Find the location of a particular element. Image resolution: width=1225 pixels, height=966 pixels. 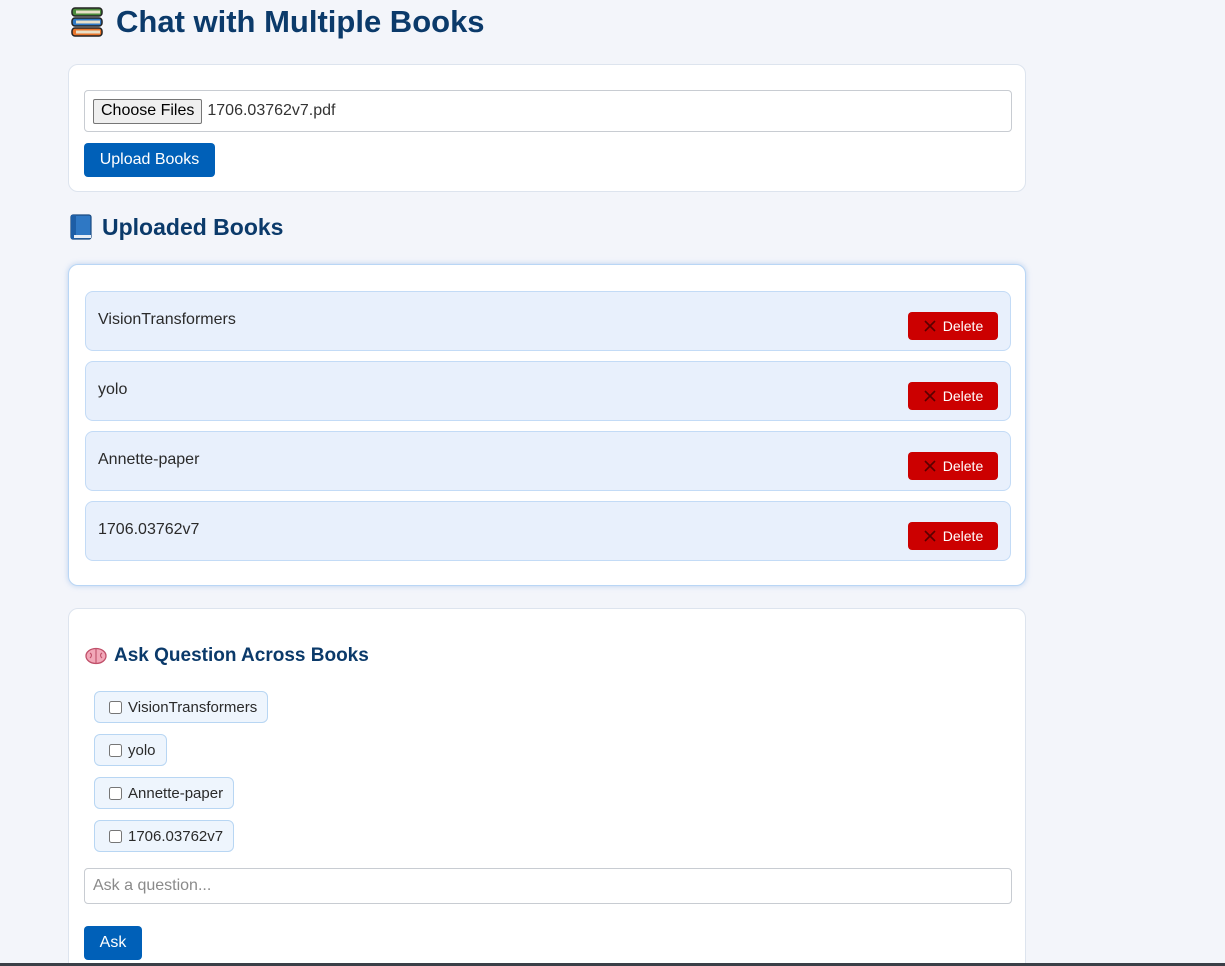

page-title: Chat with Multiple Books is located at coordinates (277, 22).